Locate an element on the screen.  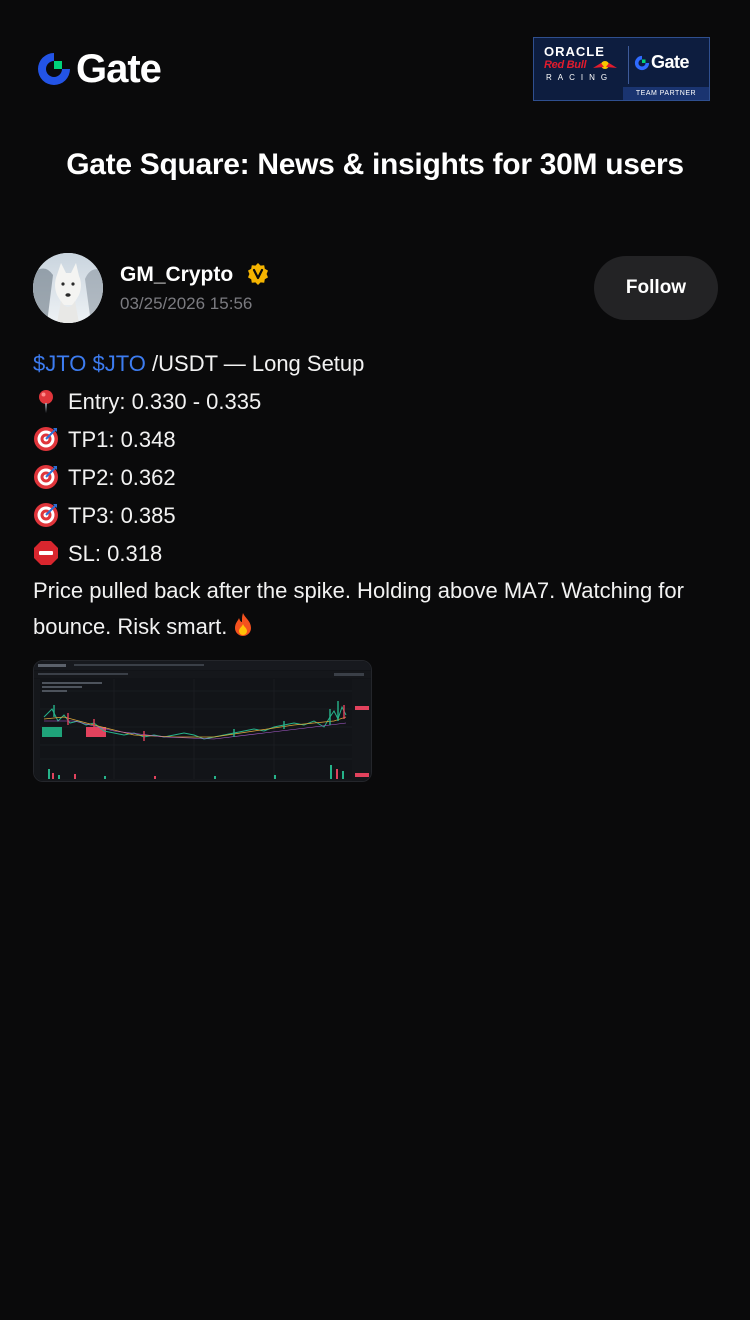
chart-screenshot-thumbnail is located at coordinates (202, 721).